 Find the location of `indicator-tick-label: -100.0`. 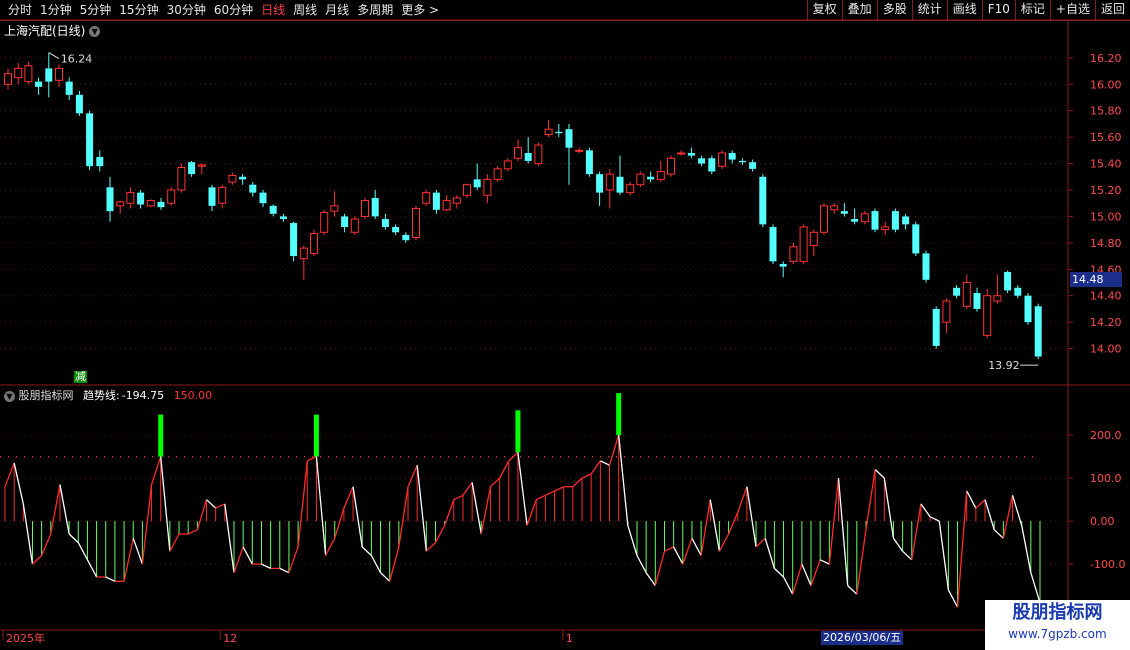

indicator-tick-label: -100.0 is located at coordinates (1107, 564).